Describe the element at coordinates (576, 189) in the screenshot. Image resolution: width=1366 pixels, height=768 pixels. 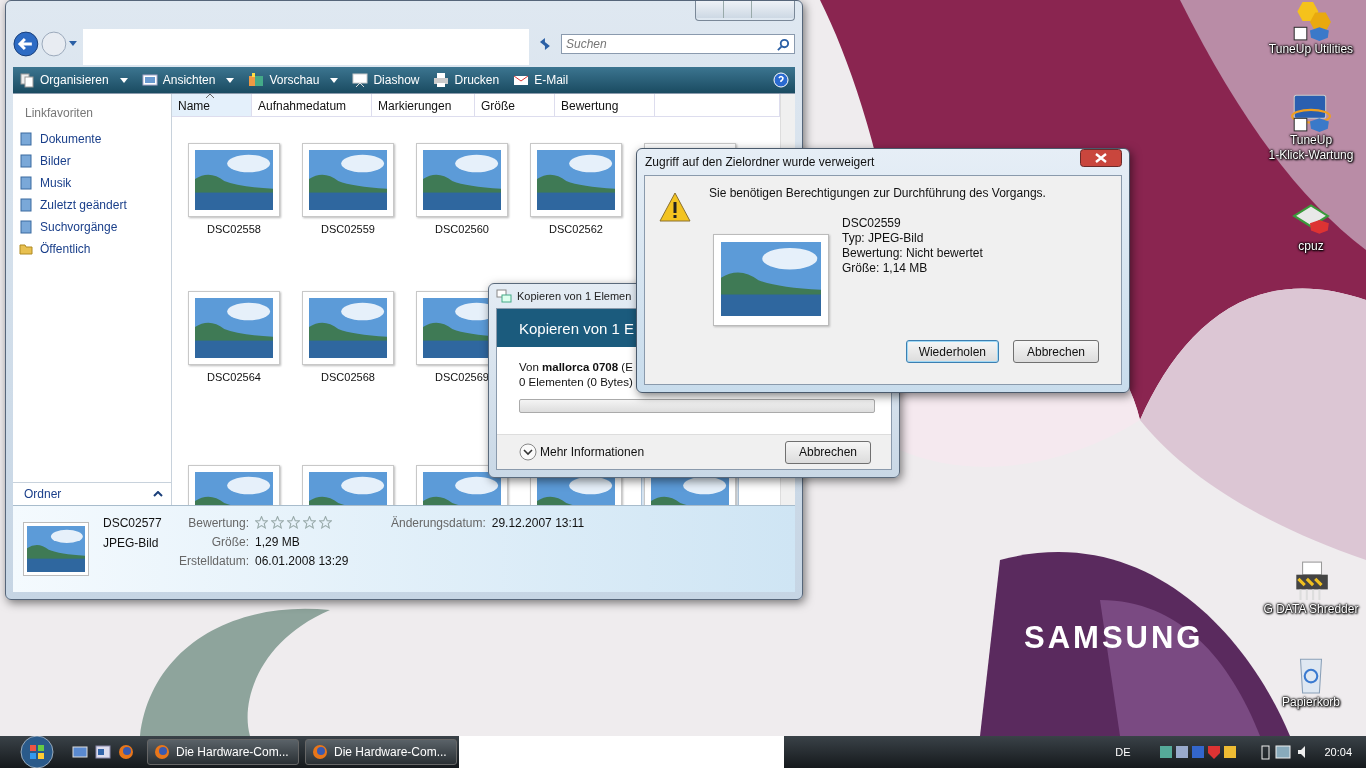
I see `file-item: DSC02562` at that location.